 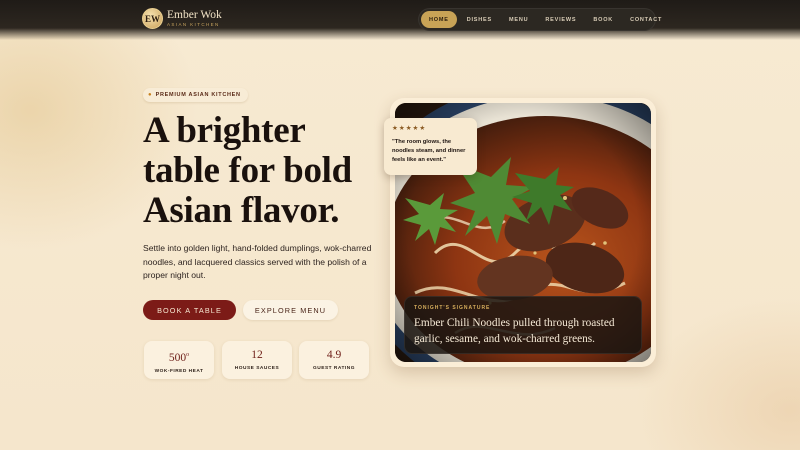 I want to click on eyebrow-text: PREMIUM ASIAN KITCHEN, so click(x=198, y=95).